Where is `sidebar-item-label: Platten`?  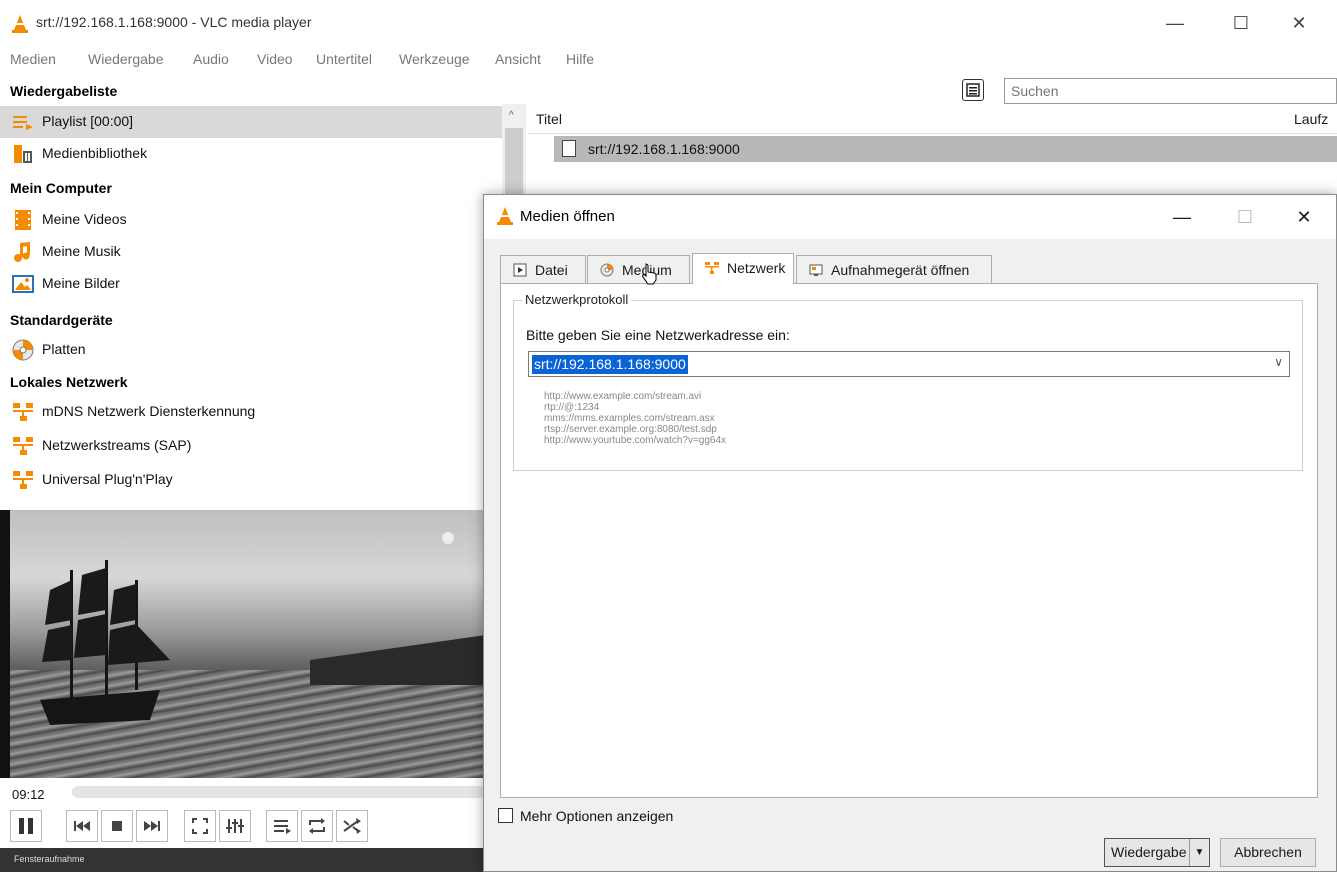 sidebar-item-label: Platten is located at coordinates (64, 349).